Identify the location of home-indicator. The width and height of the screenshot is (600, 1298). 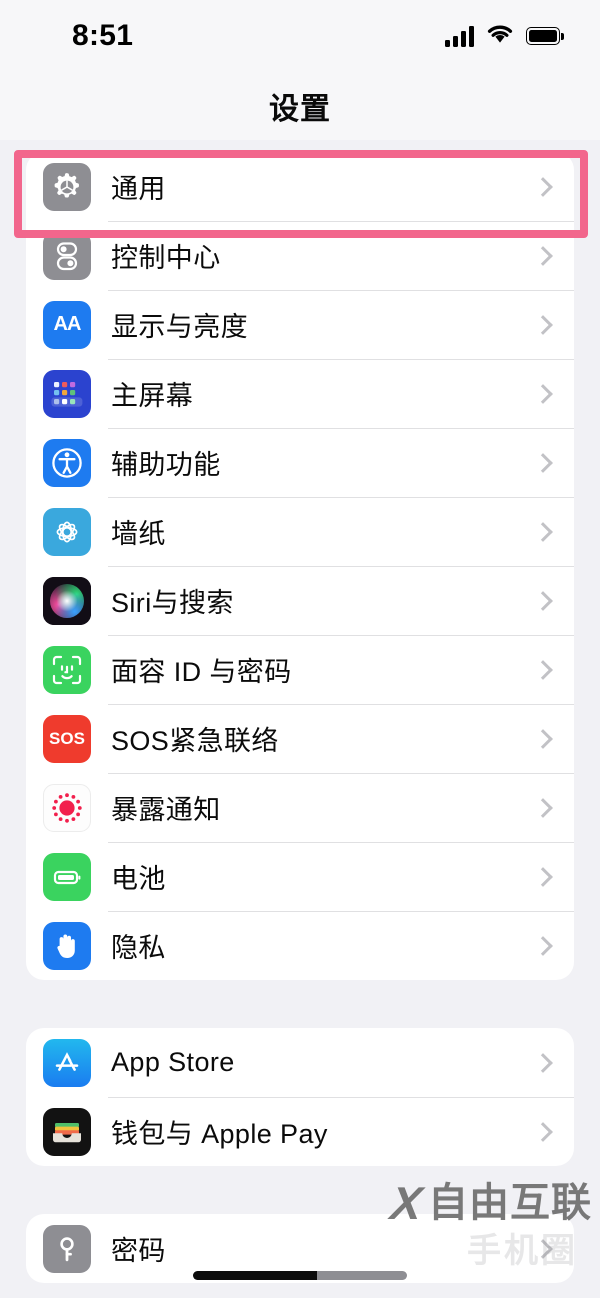
(300, 1275).